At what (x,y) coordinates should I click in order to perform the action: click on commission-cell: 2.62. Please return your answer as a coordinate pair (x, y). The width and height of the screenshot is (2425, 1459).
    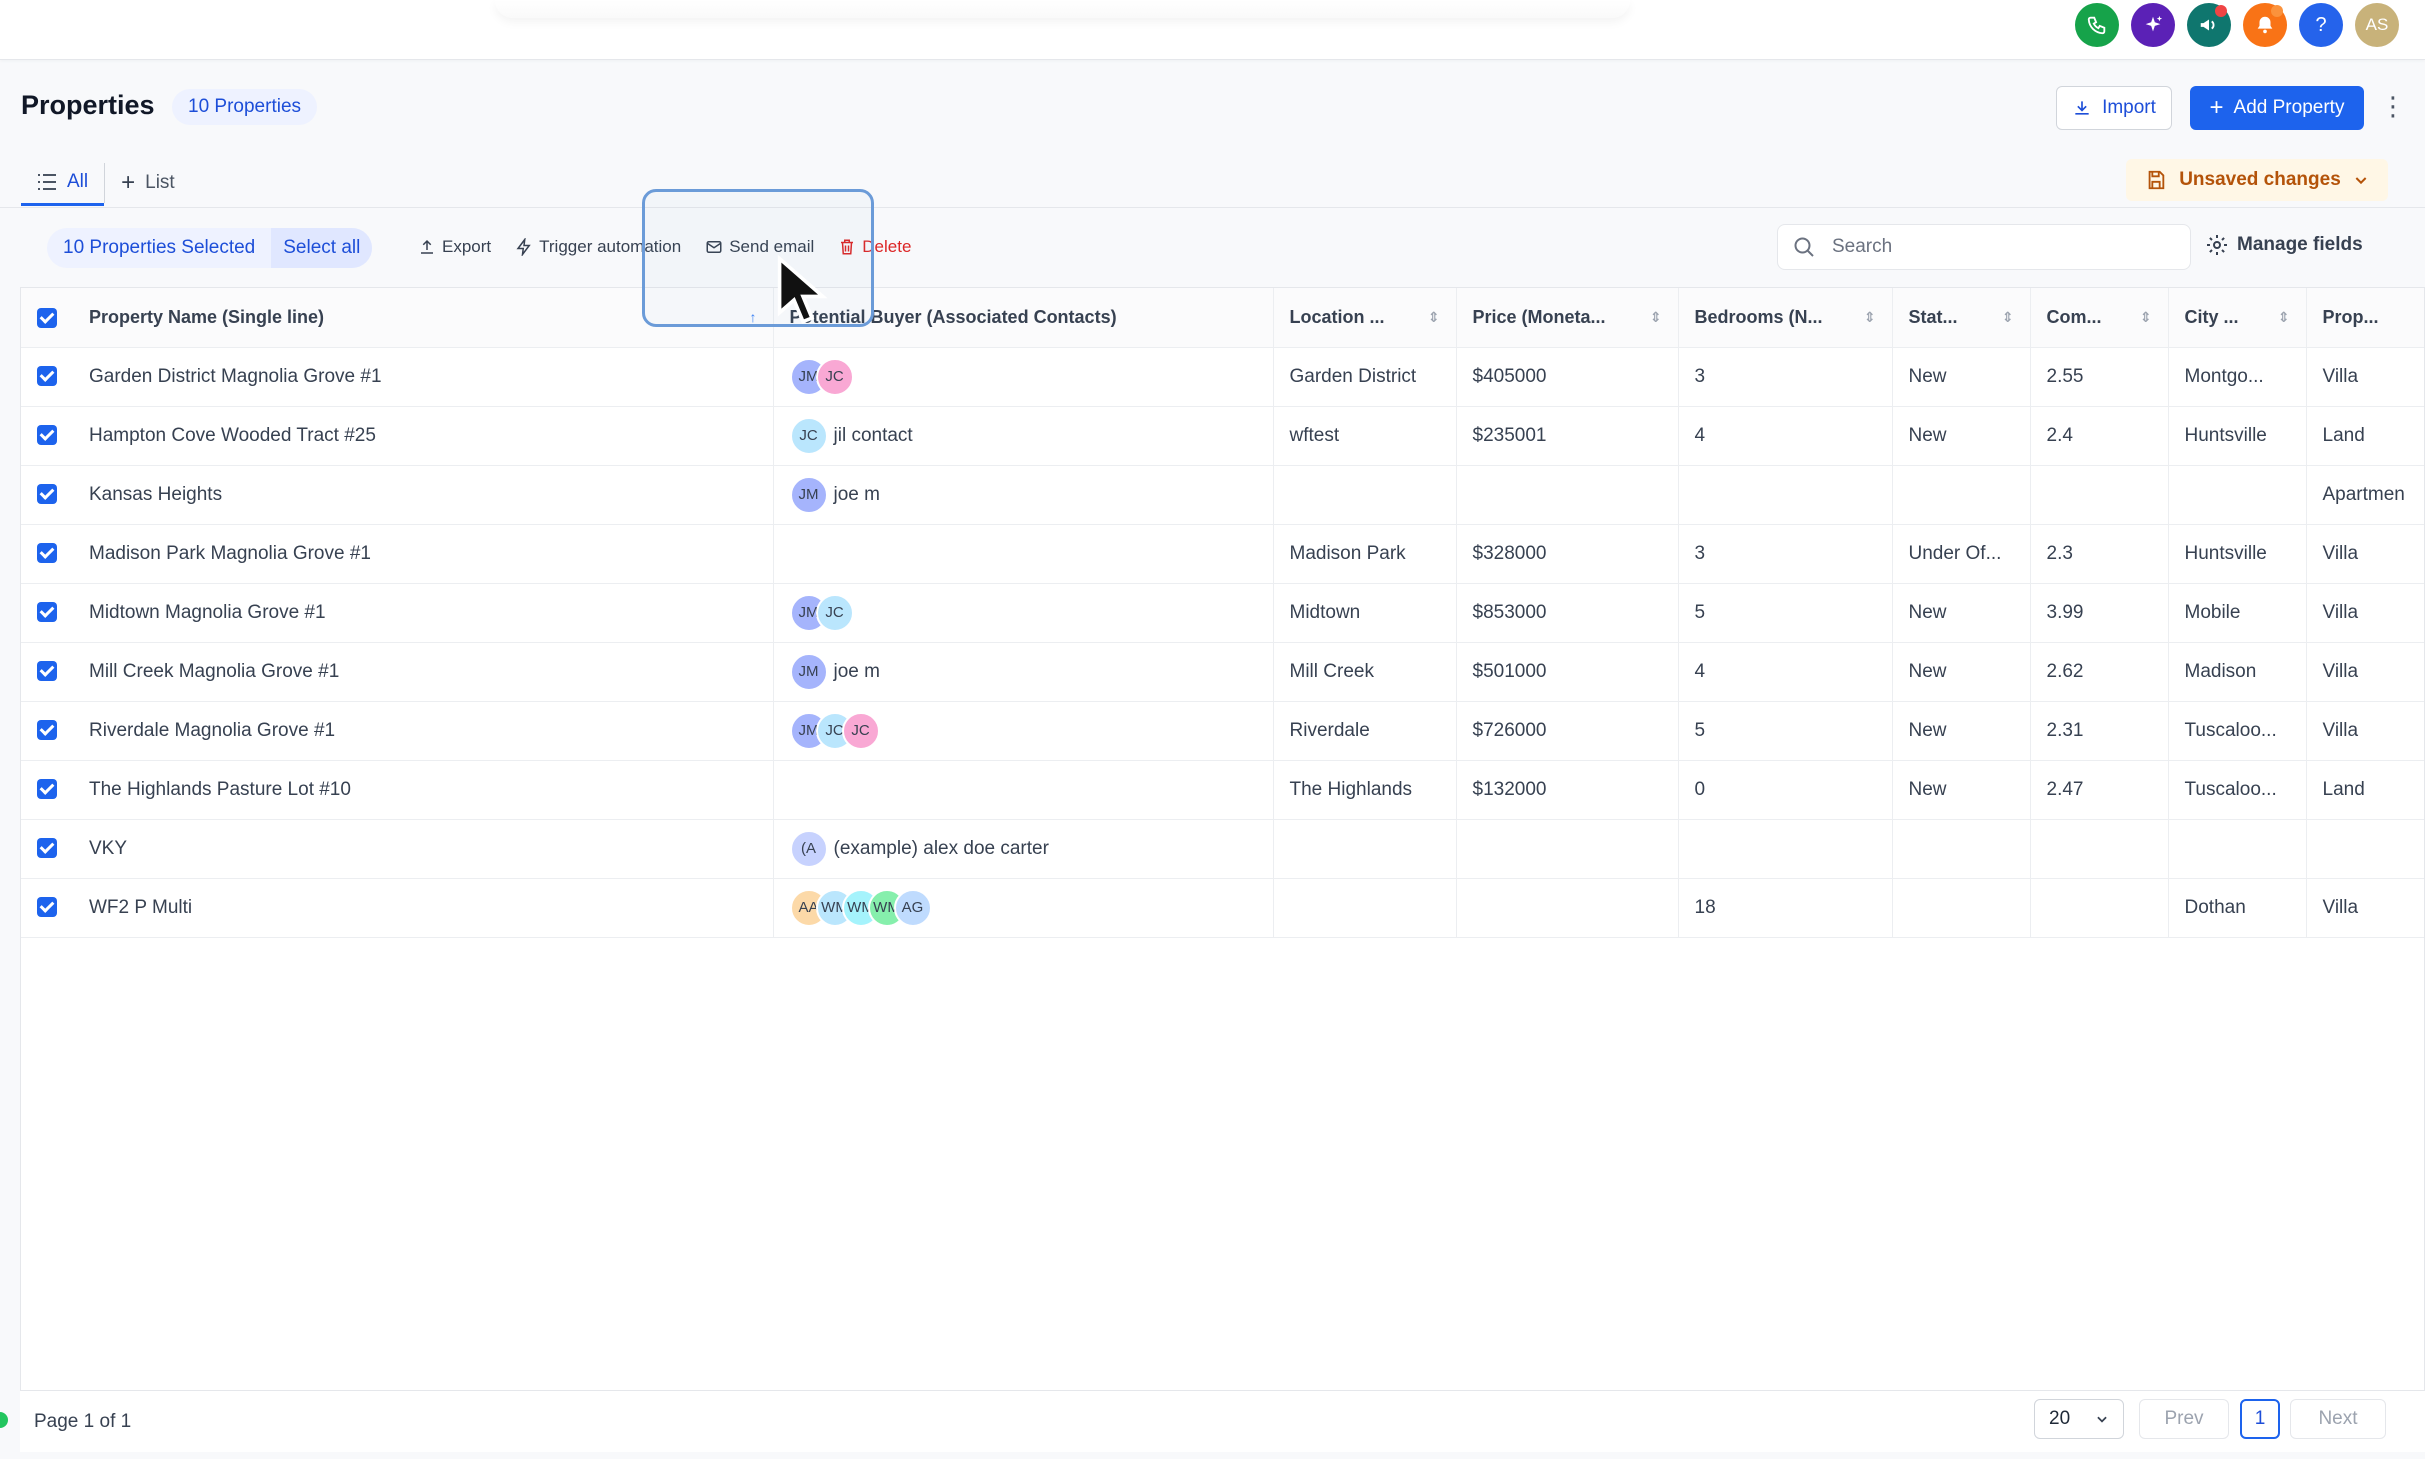
    Looking at the image, I should click on (2099, 672).